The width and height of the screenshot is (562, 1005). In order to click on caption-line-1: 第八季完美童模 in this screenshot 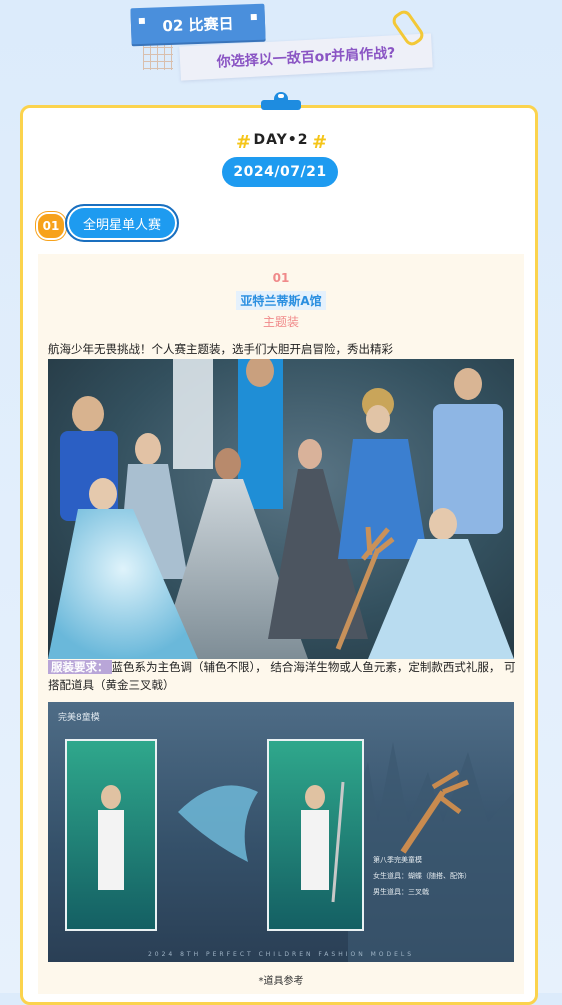, I will do `click(397, 859)`.